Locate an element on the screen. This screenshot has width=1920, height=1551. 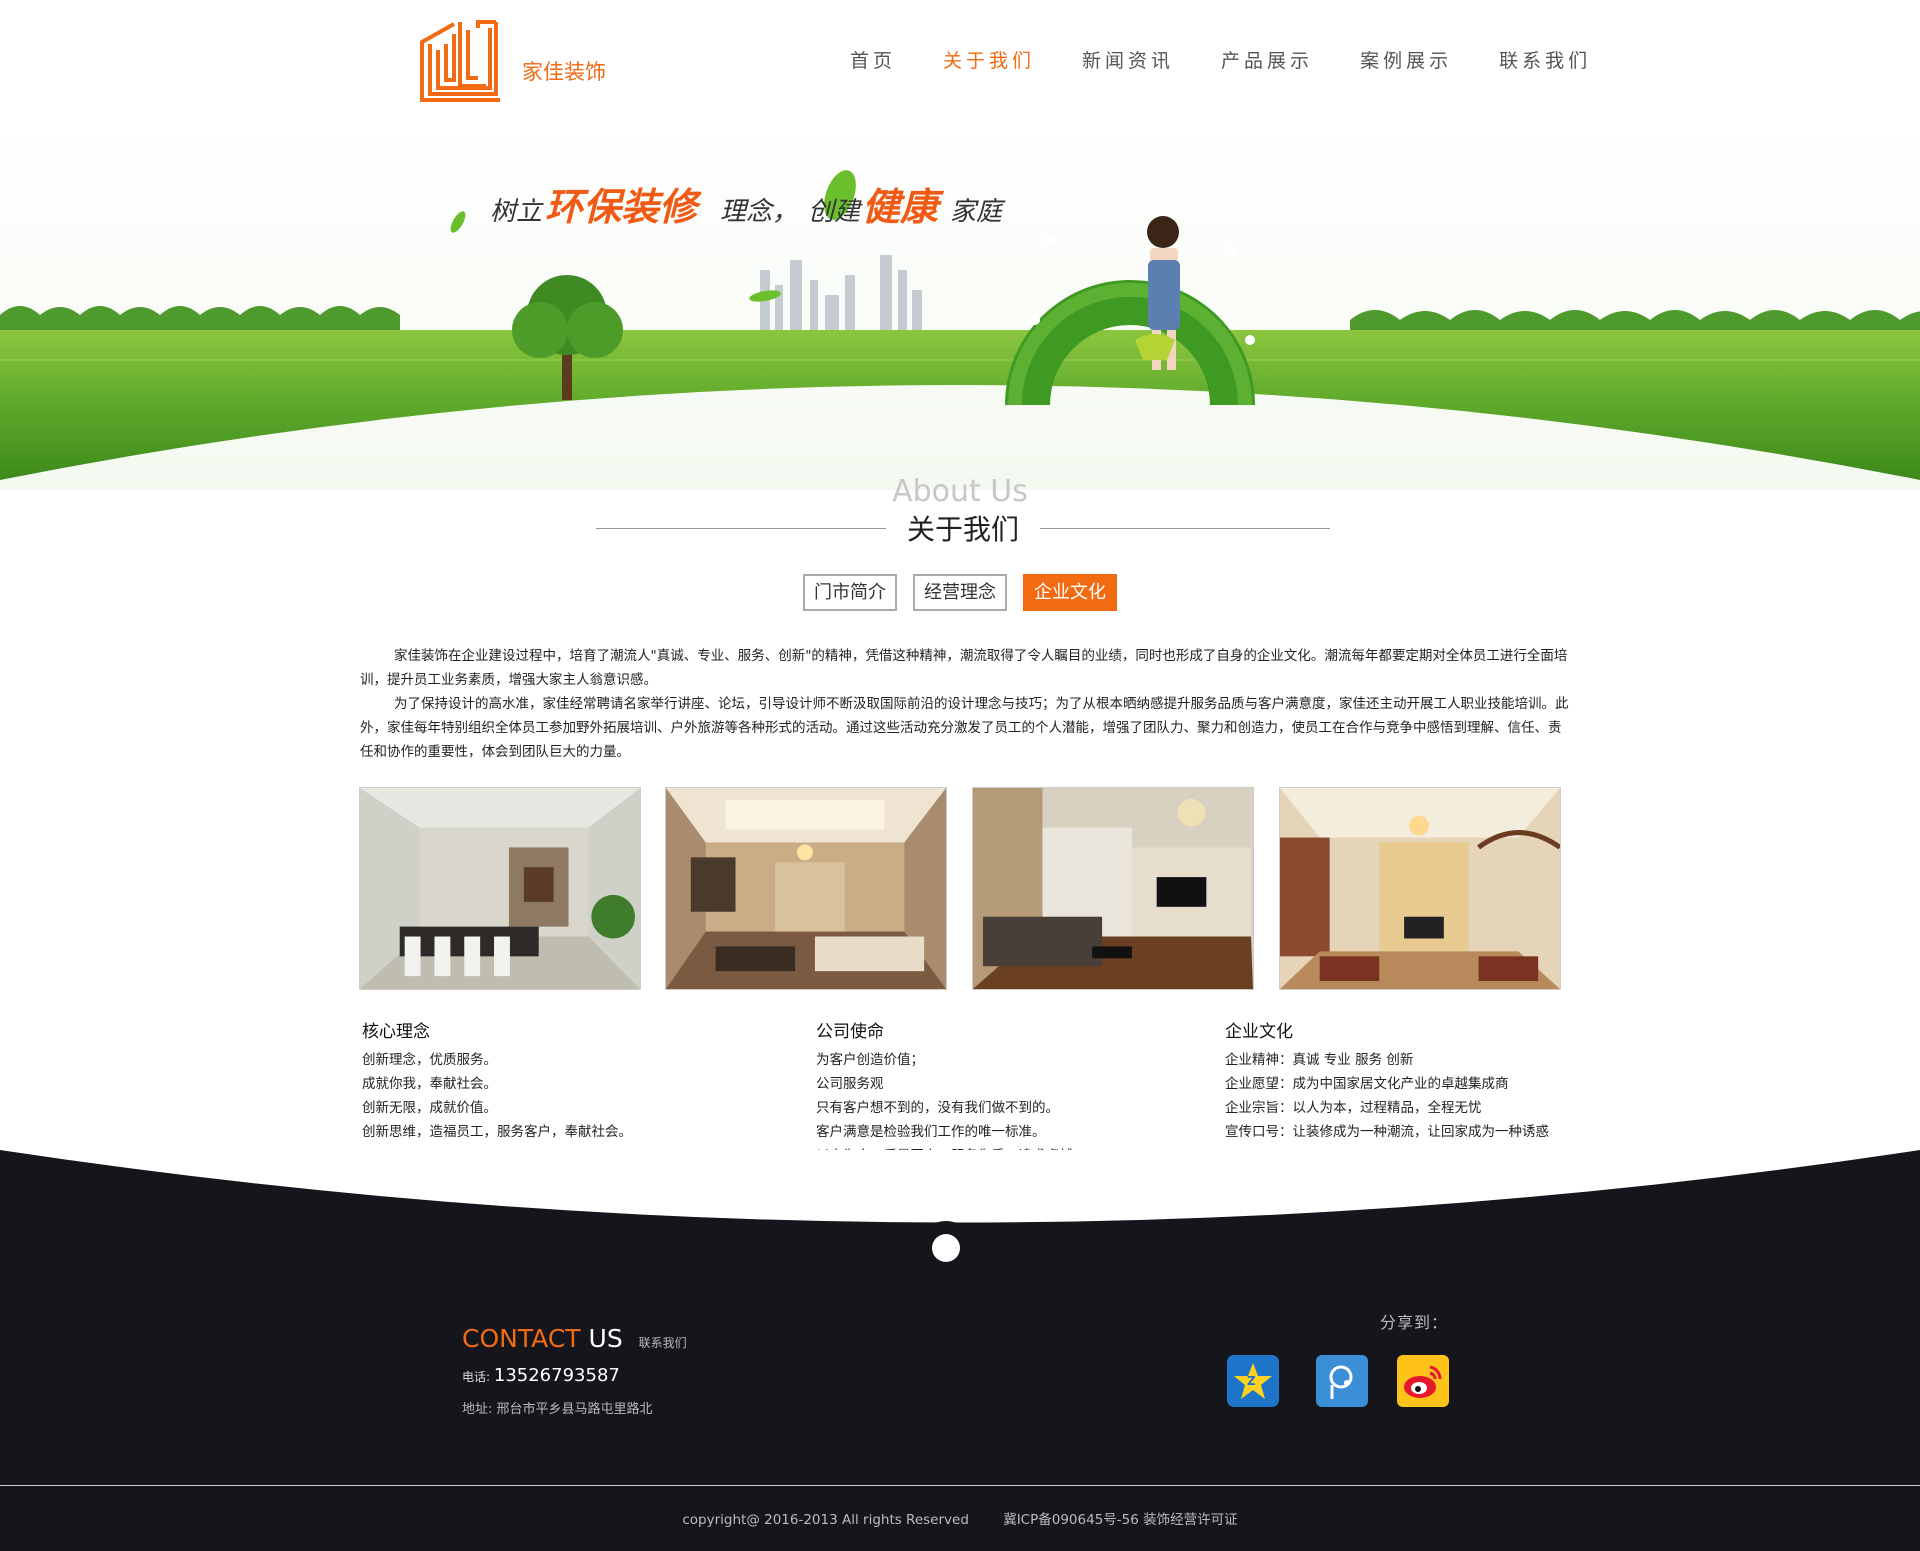
svg-text: 家庭 is located at coordinates (978, 212).